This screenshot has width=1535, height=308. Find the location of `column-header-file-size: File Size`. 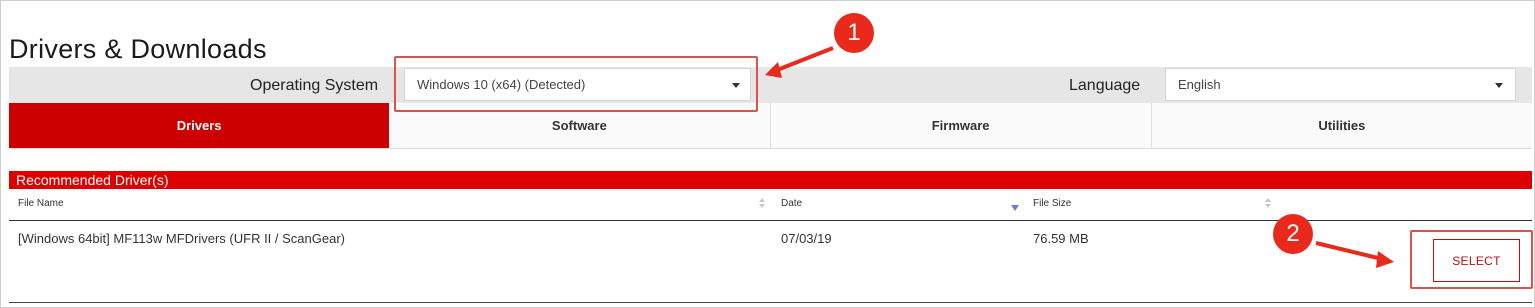

column-header-file-size: File Size is located at coordinates (1052, 203).